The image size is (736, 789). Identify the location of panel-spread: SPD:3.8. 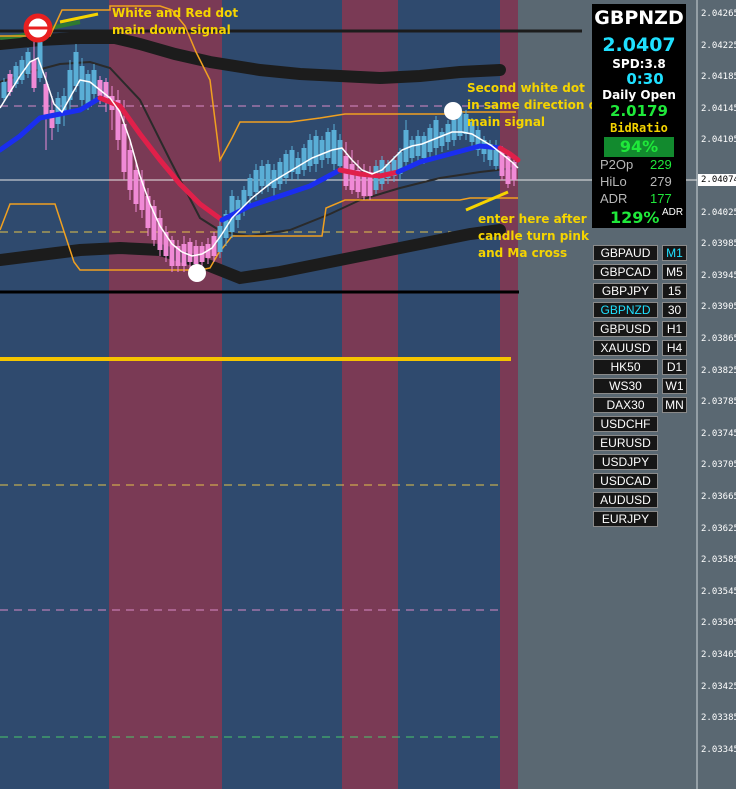
(639, 64).